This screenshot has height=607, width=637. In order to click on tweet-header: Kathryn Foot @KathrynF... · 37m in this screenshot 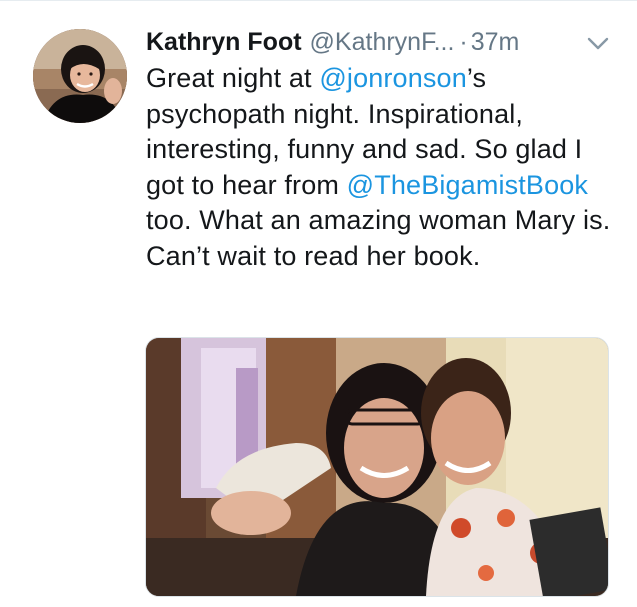, I will do `click(381, 42)`.